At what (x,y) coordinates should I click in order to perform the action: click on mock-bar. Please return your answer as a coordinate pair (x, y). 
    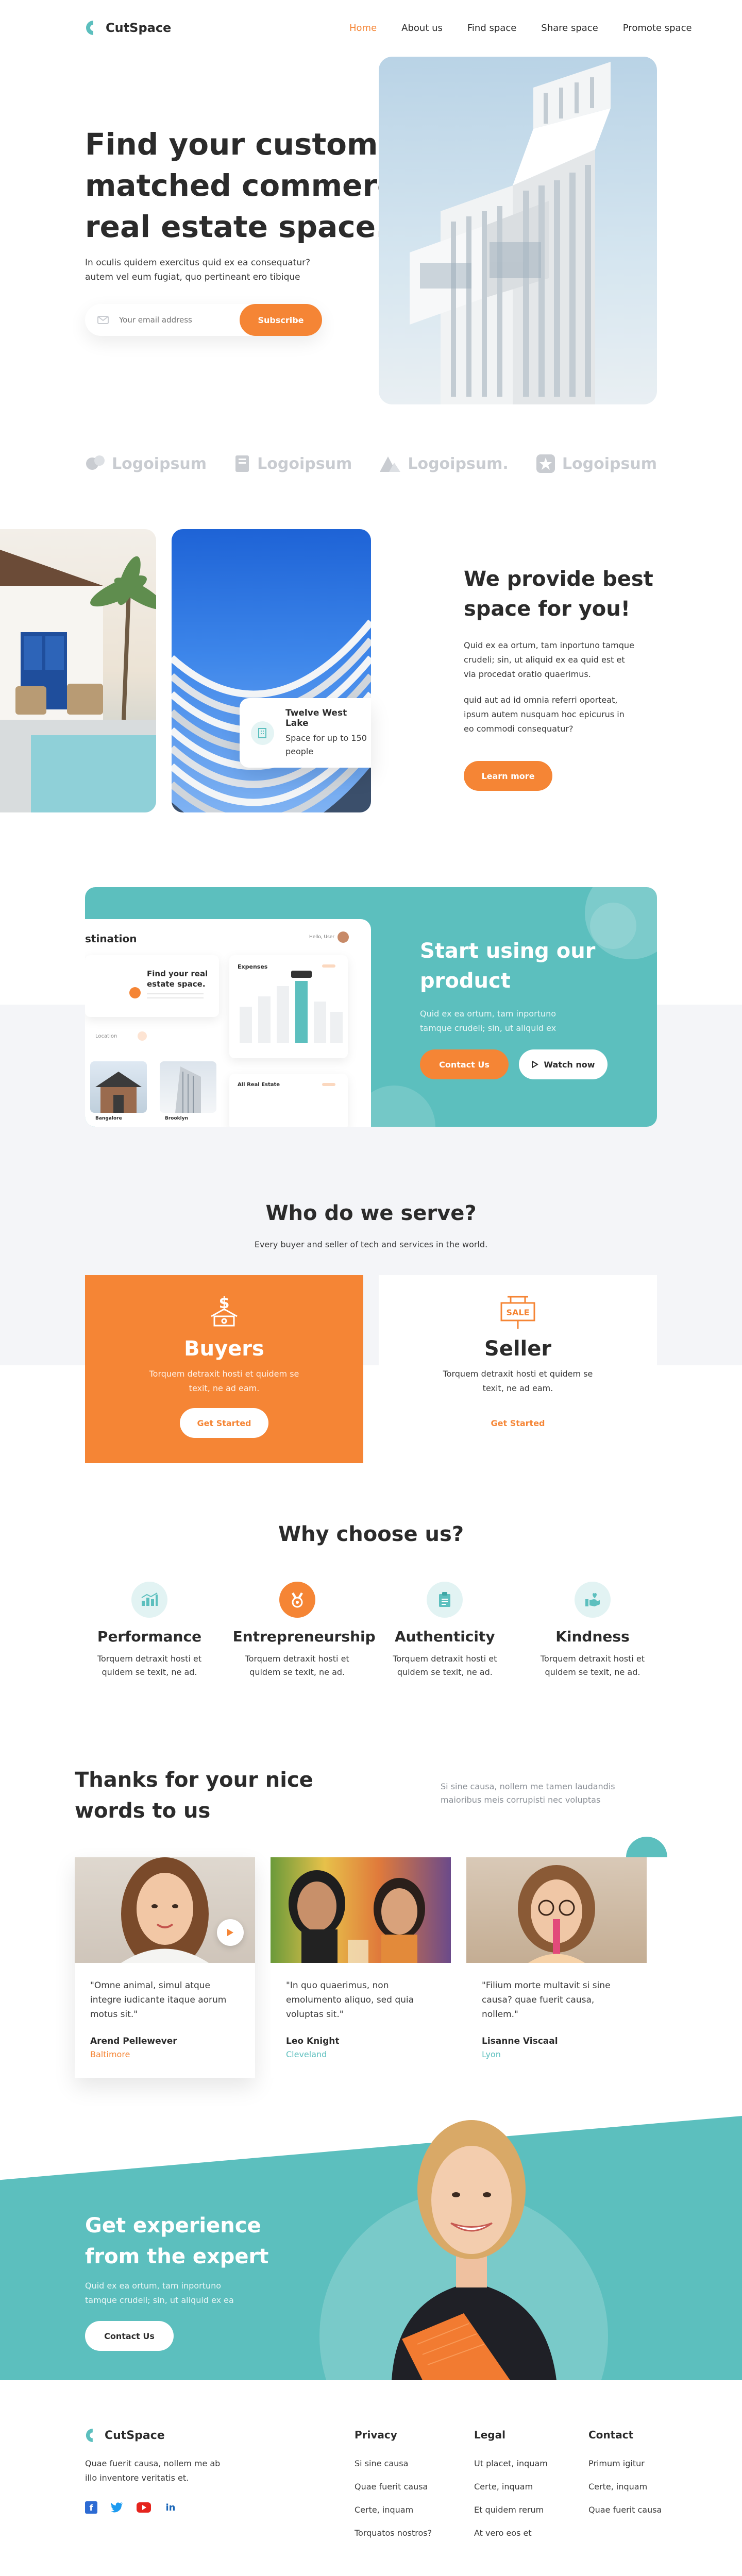
    Looking at the image, I should click on (264, 1019).